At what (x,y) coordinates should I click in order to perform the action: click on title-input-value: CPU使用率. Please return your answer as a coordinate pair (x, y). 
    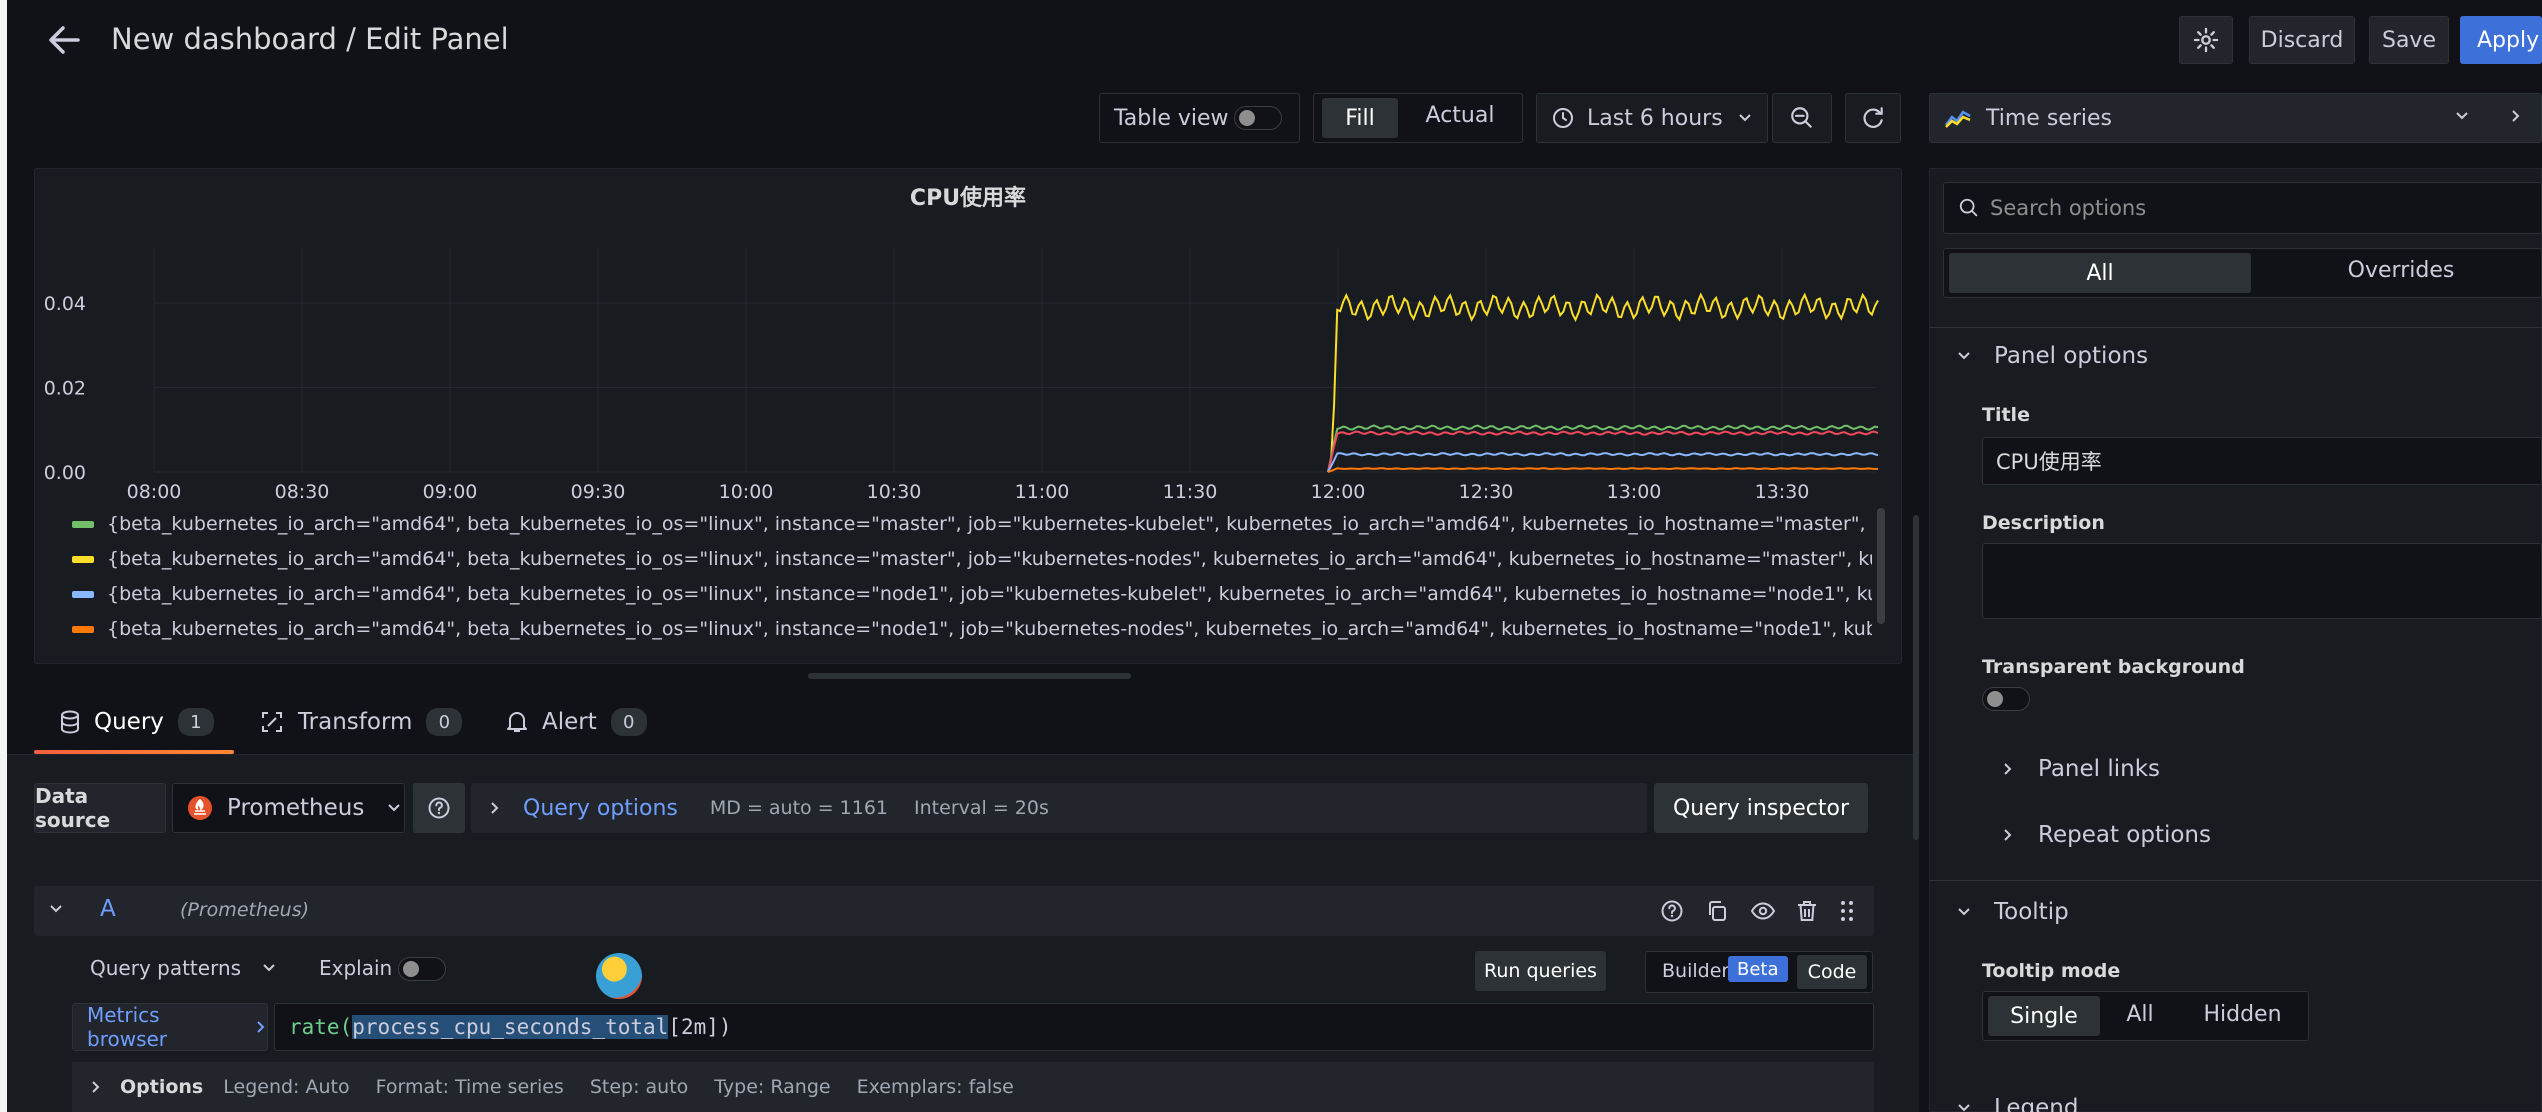
    Looking at the image, I should click on (2049, 462).